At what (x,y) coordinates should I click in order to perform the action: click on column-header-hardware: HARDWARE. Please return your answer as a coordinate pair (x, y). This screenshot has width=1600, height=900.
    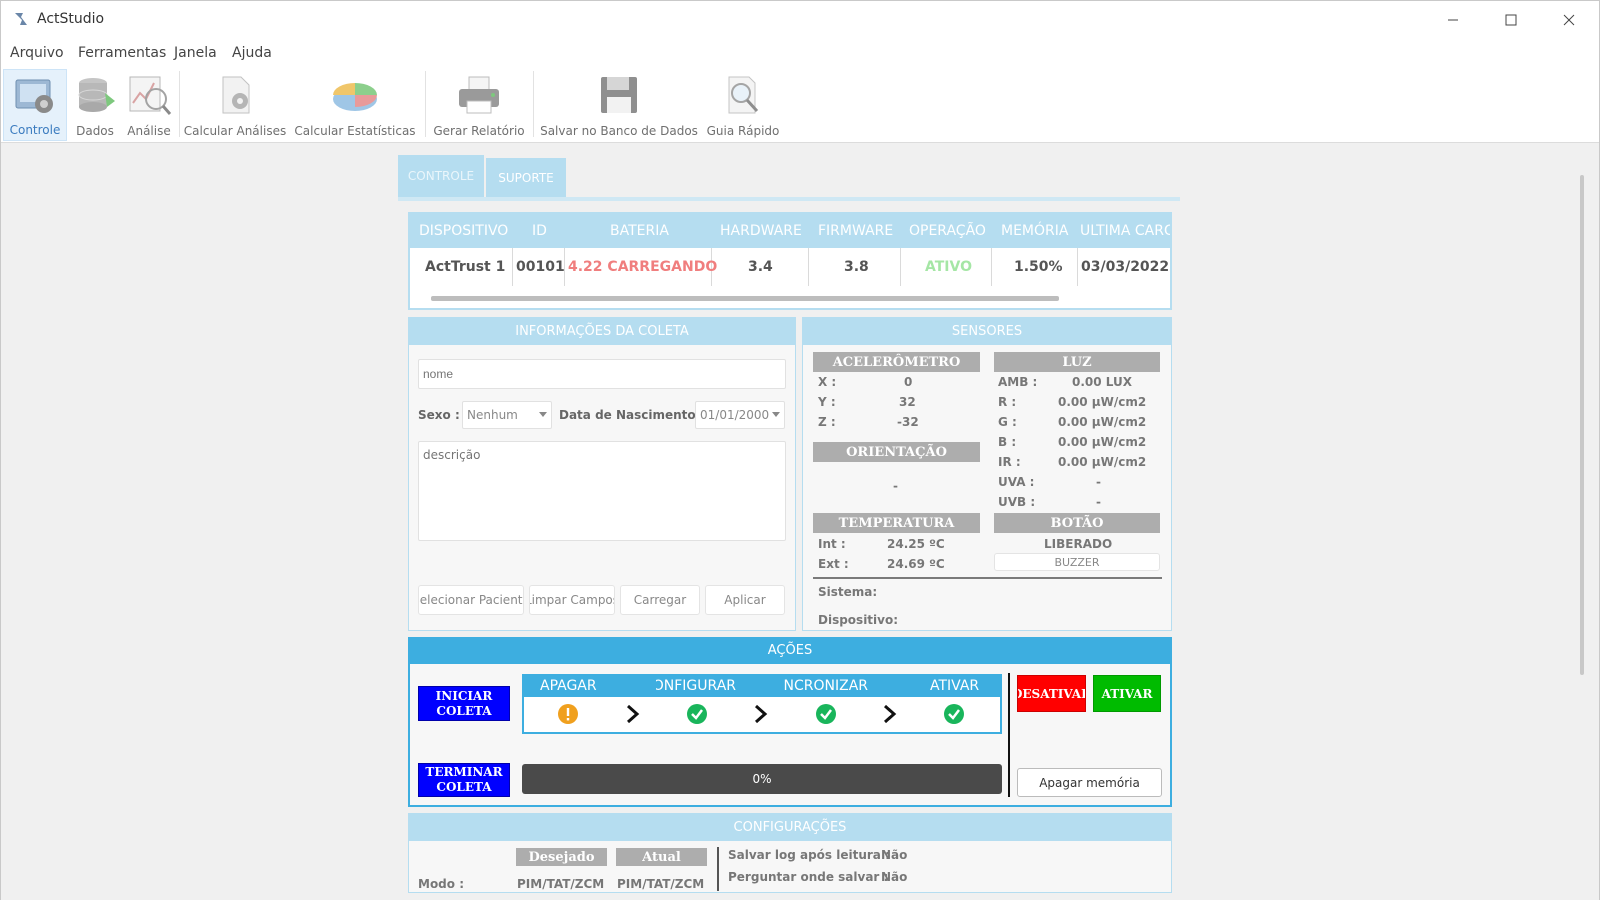
    Looking at the image, I should click on (761, 231).